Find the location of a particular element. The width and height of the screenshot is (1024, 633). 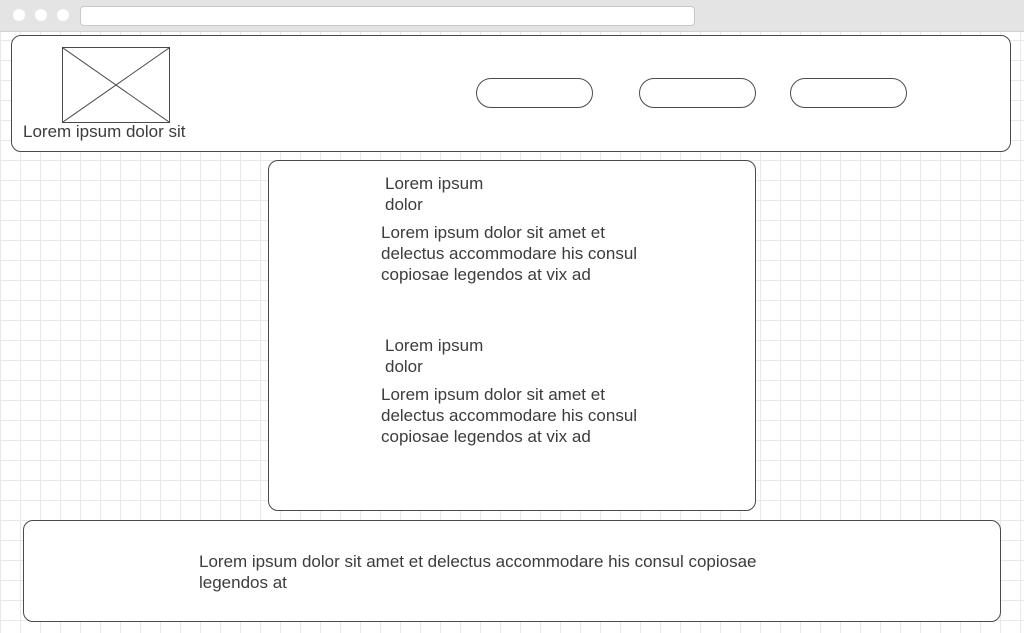

address-bar is located at coordinates (387, 16).